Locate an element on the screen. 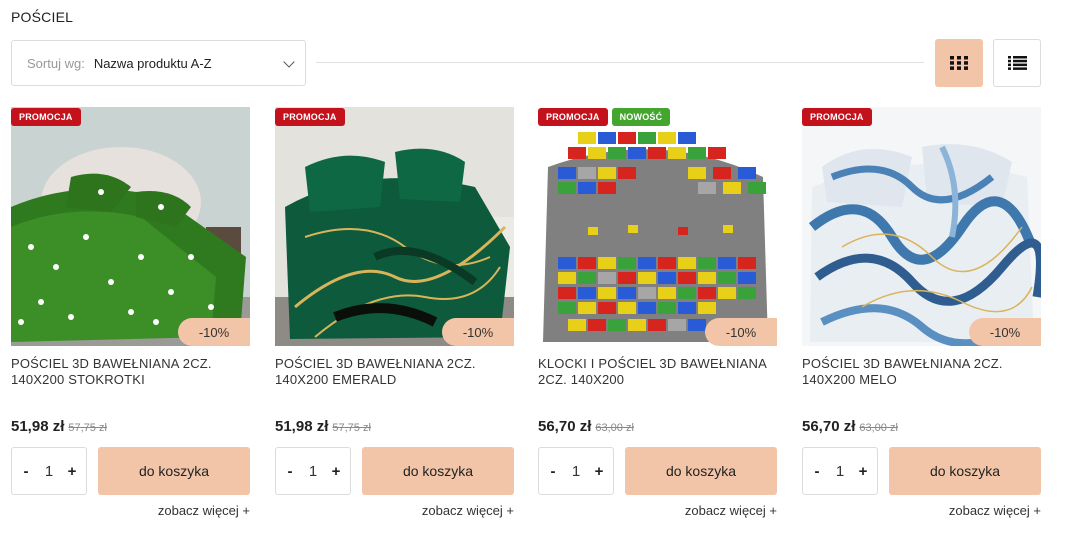  product-name: POŚCIEL 3D BAWEŁNIANA 2cz. 140x200 MELO is located at coordinates (921, 387).